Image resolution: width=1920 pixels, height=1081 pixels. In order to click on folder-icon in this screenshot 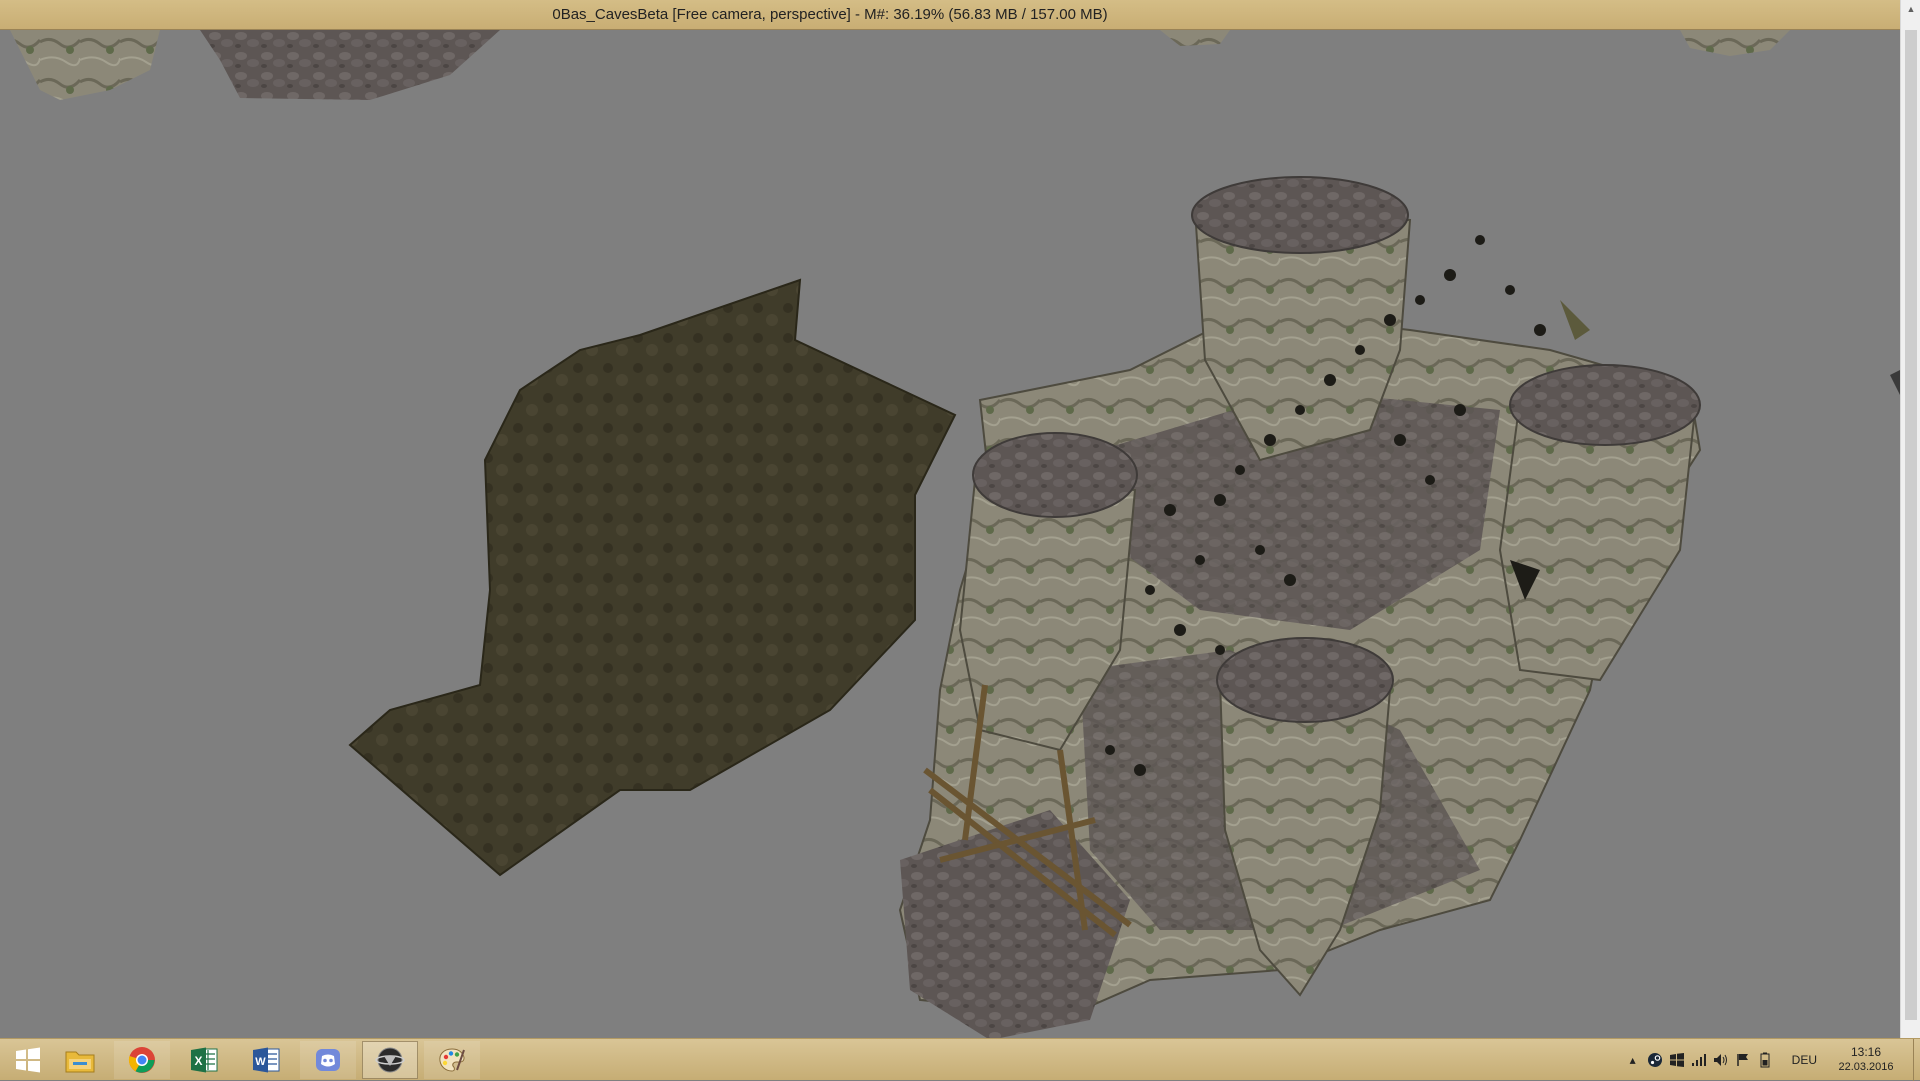, I will do `click(80, 1062)`.